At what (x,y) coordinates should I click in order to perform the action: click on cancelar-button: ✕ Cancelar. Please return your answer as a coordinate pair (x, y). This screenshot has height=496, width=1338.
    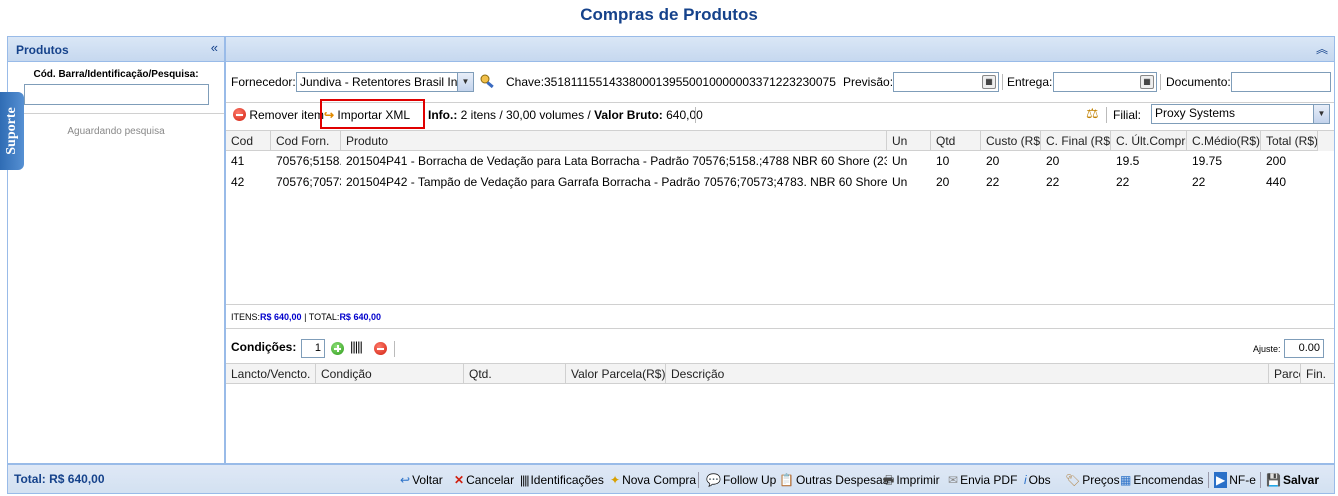
    Looking at the image, I should click on (484, 480).